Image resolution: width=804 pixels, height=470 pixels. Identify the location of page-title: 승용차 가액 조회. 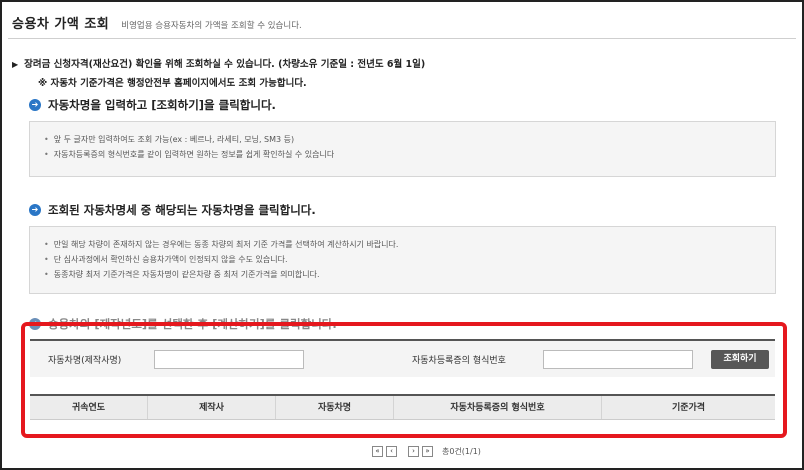
(61, 24).